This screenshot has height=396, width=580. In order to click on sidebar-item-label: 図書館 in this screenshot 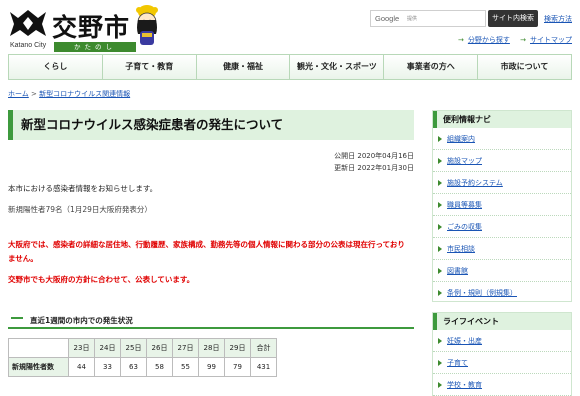, I will do `click(457, 271)`.